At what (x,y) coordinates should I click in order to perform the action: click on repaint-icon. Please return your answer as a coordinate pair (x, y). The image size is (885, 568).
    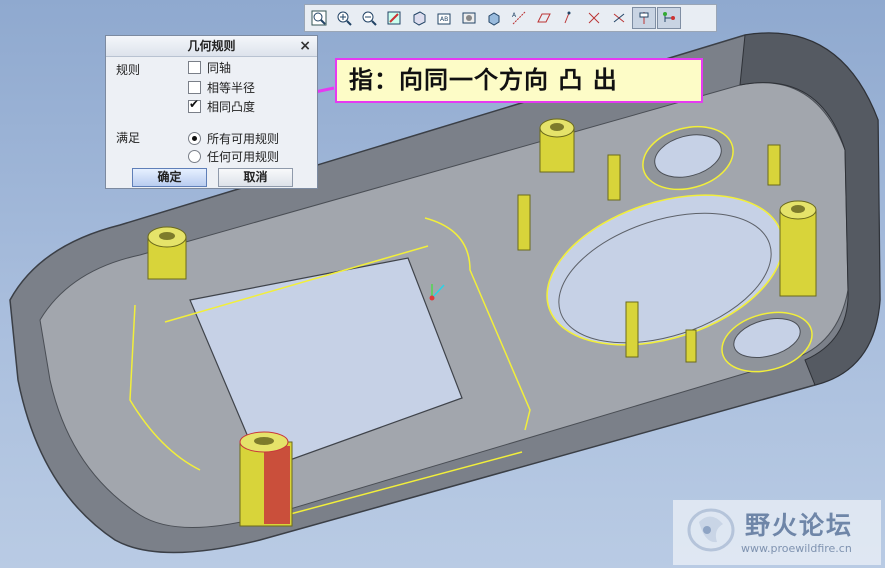
    Looking at the image, I should click on (394, 18).